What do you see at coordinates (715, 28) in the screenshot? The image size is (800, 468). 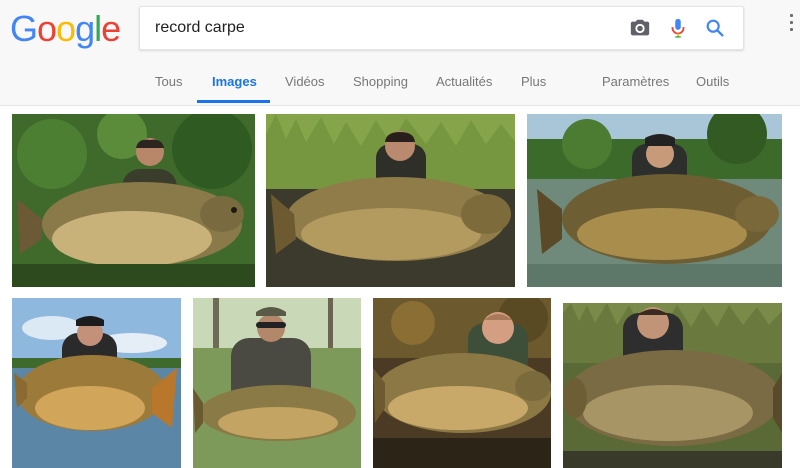 I see `search-icon` at bounding box center [715, 28].